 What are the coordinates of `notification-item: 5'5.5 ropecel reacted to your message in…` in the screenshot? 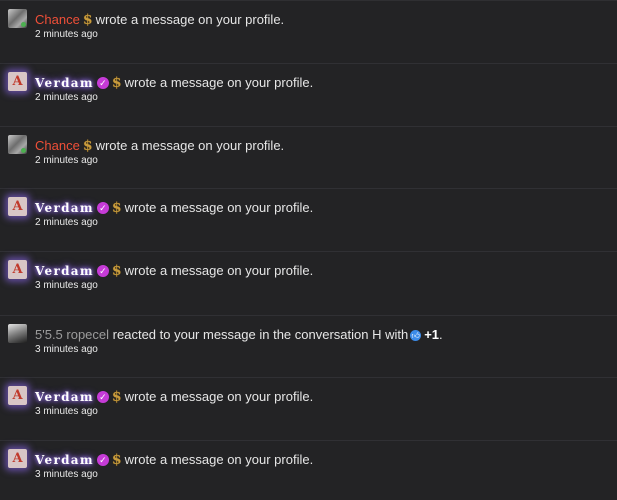 It's located at (308, 347).